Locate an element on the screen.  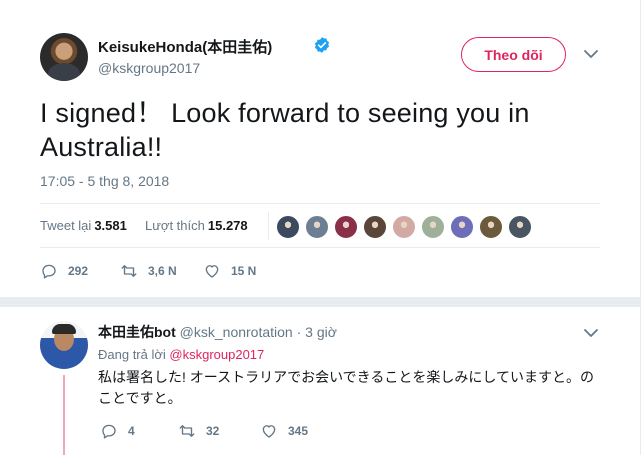
retweet-stat: Tweet lại 3.581 is located at coordinates (83, 225).